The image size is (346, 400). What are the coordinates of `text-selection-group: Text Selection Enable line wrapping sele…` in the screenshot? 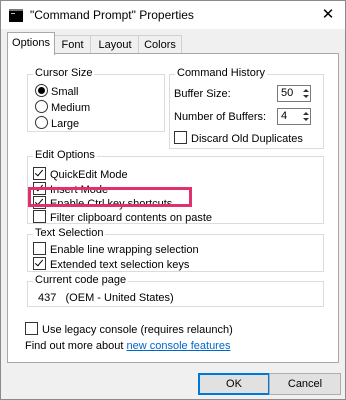 It's located at (175, 249).